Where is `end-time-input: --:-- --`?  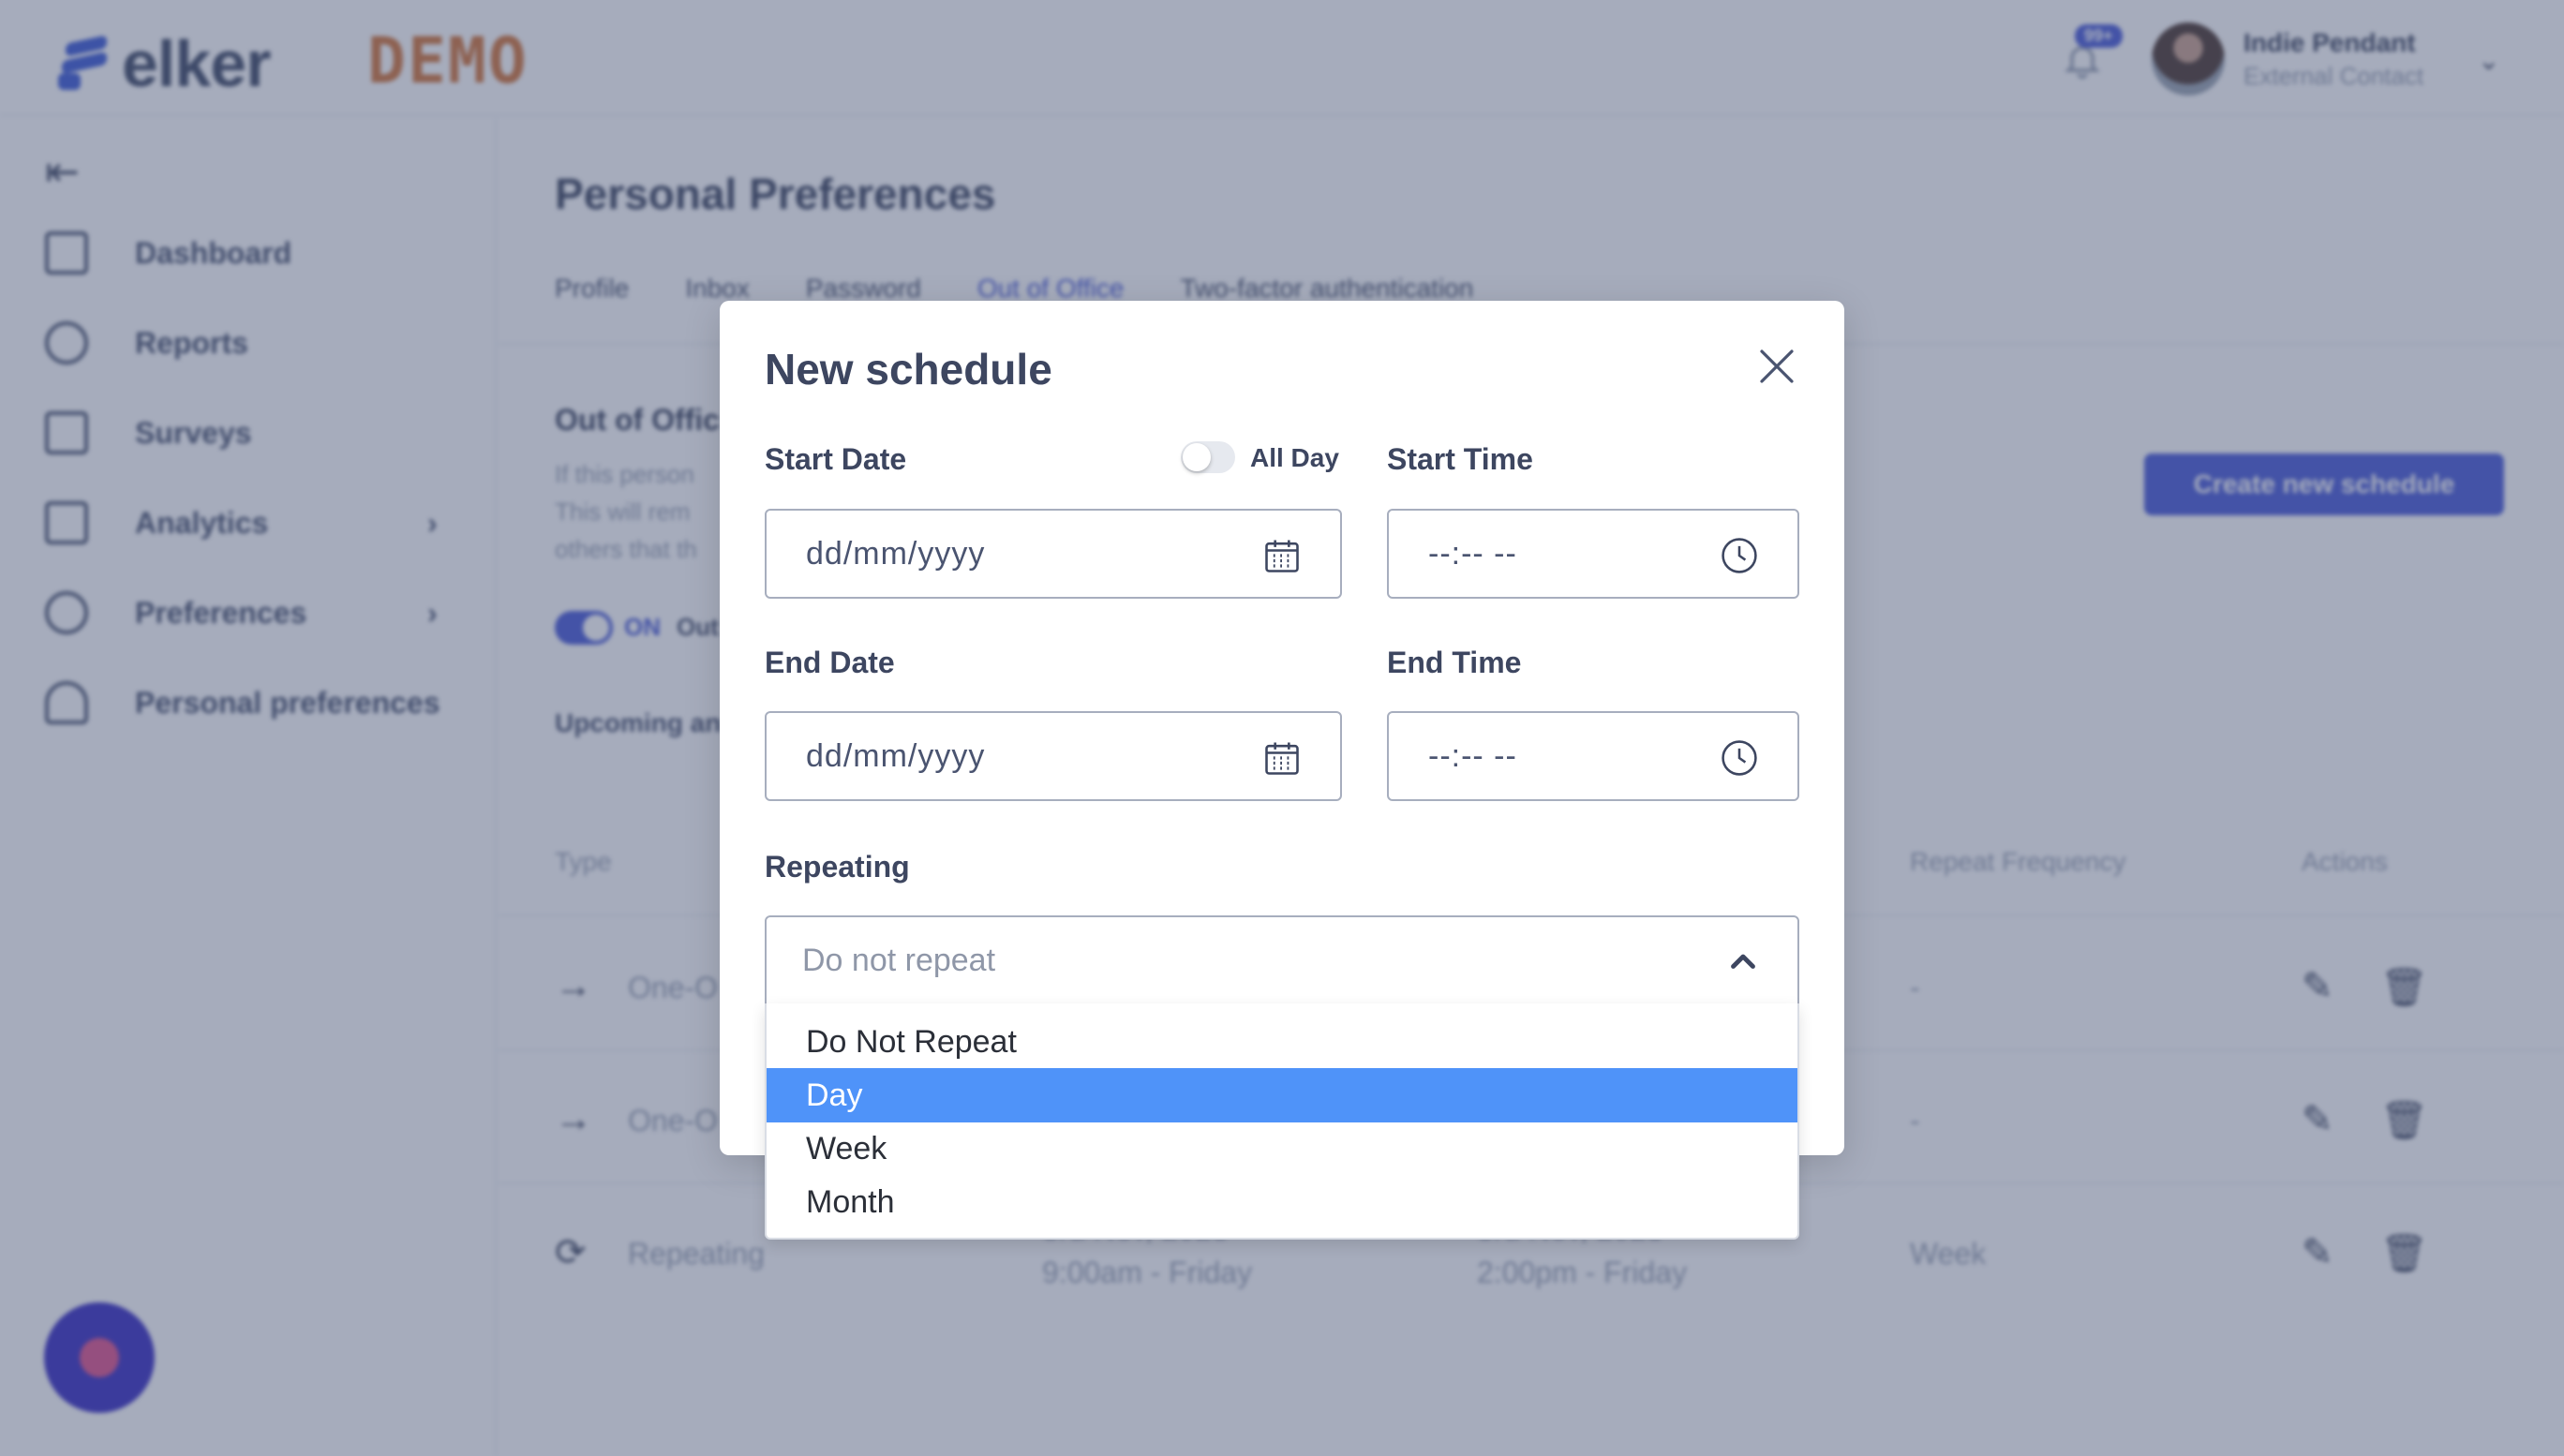 end-time-input: --:-- -- is located at coordinates (1593, 756).